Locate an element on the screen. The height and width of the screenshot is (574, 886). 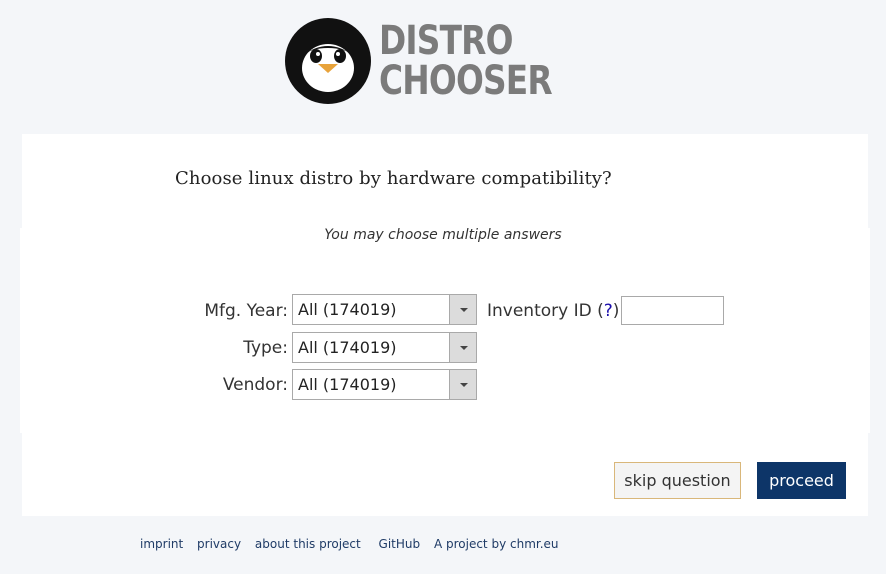
vendor-value: All (174019) is located at coordinates (347, 384).